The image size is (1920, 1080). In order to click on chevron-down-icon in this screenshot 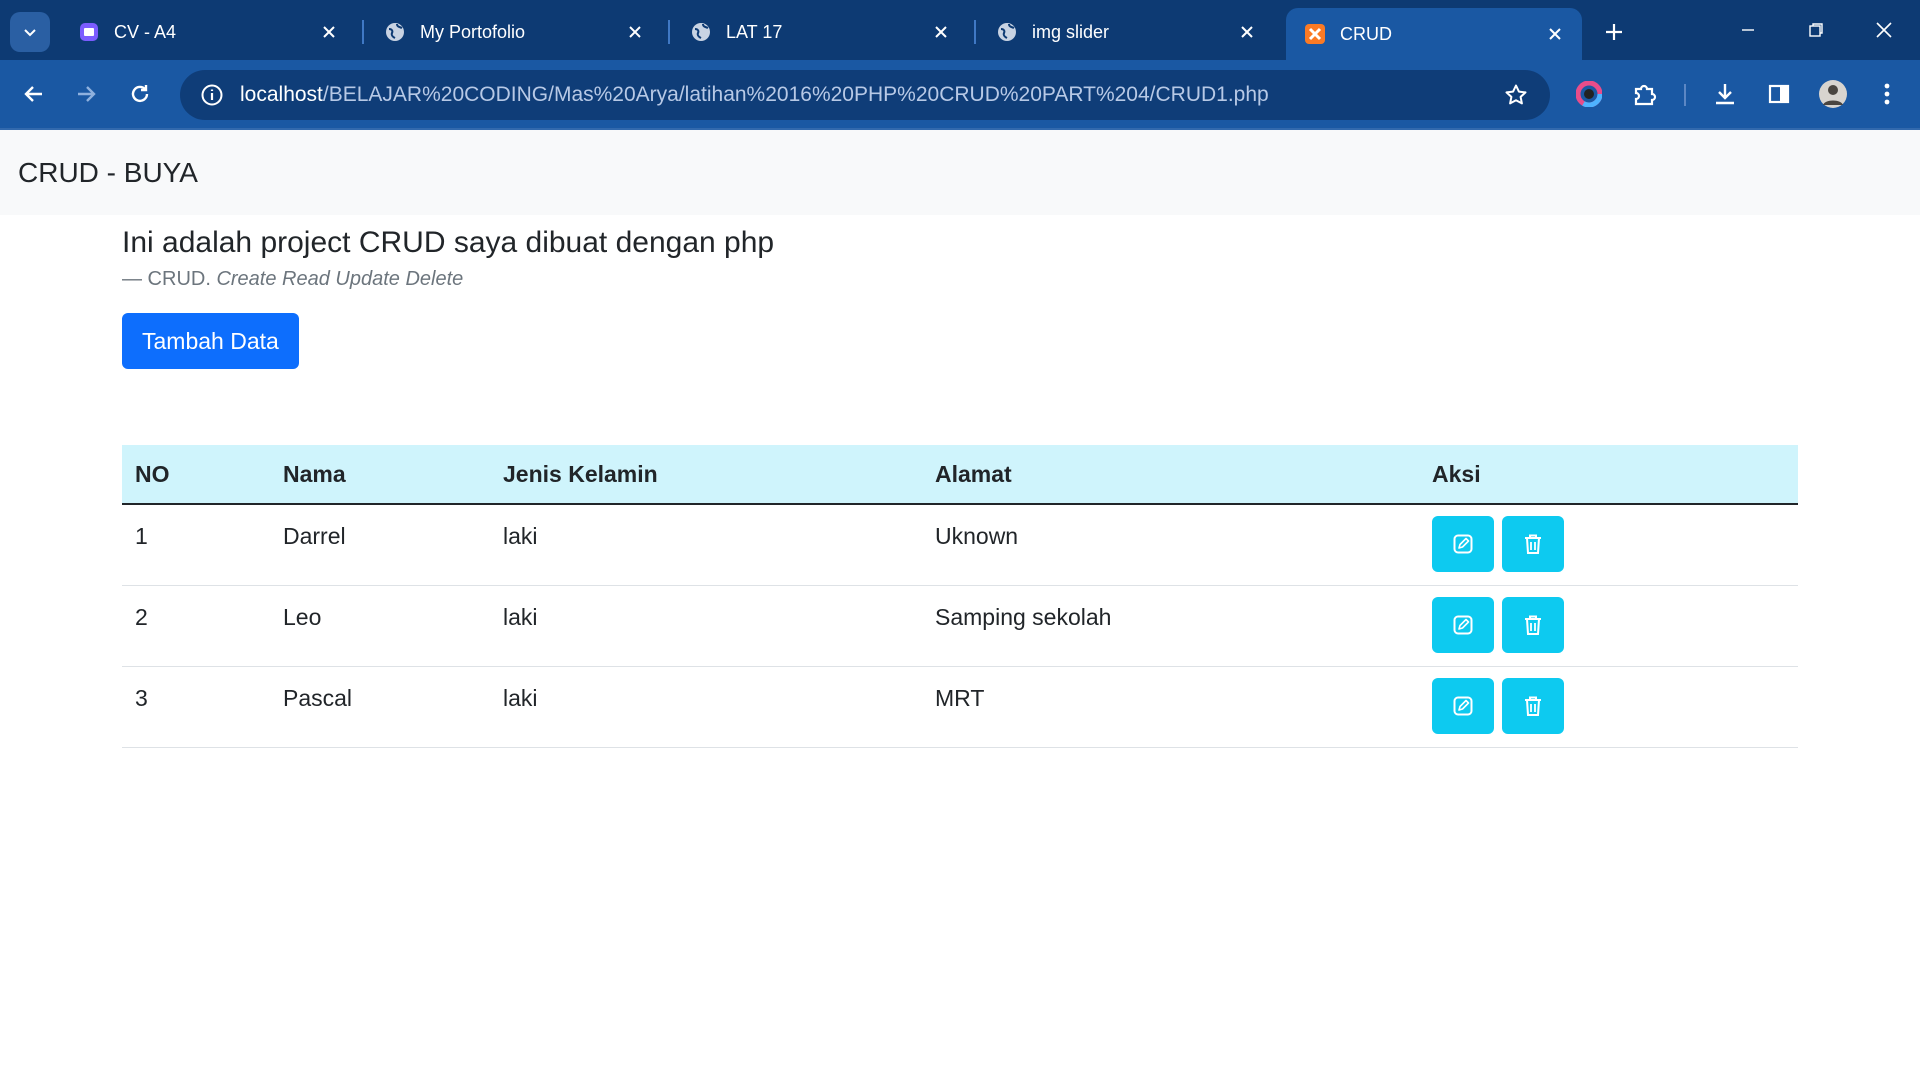, I will do `click(30, 33)`.